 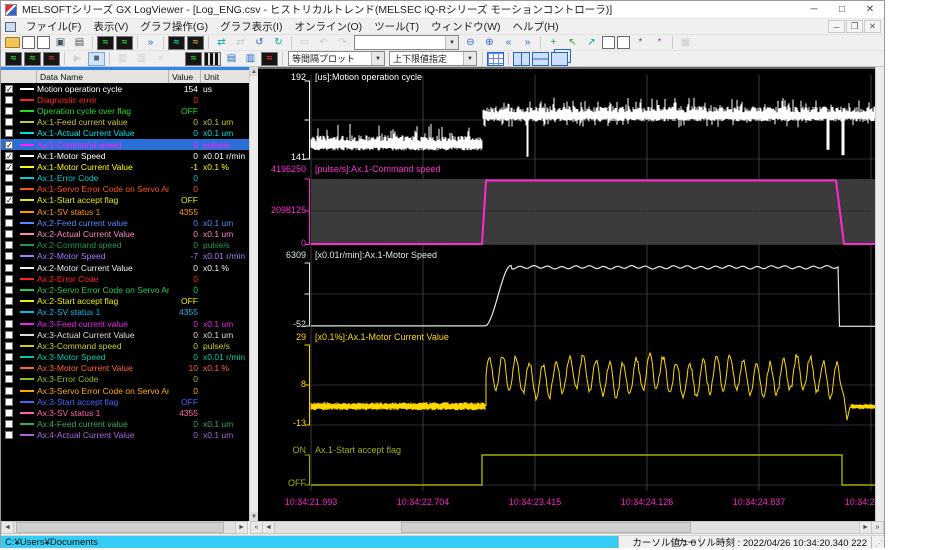 I want to click on list-row: Ax:1-Actual Current Value 0 x0.1 um, so click(x=125, y=133).